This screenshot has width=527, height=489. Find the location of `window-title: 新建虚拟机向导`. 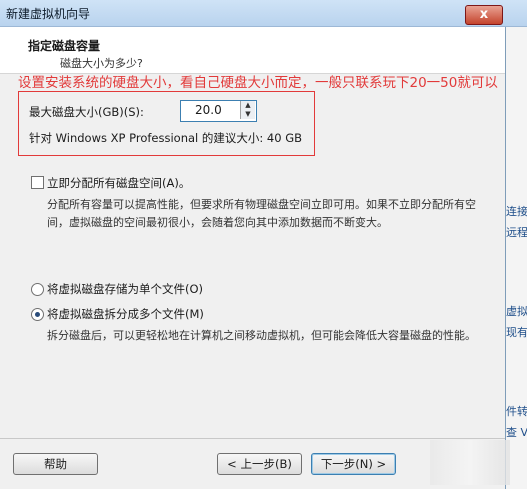

window-title: 新建虚拟机向导 is located at coordinates (48, 14).